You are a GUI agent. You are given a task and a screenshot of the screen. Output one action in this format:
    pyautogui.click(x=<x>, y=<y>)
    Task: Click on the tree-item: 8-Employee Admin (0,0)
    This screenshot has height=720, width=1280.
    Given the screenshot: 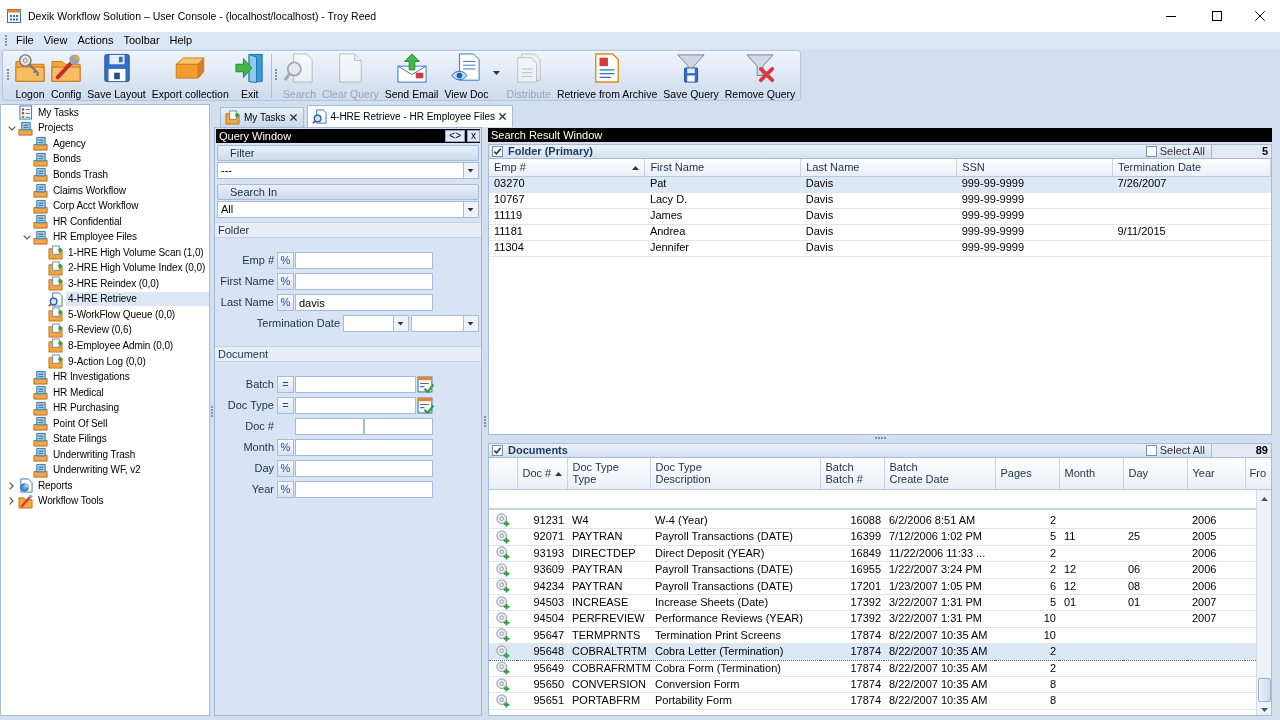 What is the action you would take?
    pyautogui.click(x=137, y=345)
    